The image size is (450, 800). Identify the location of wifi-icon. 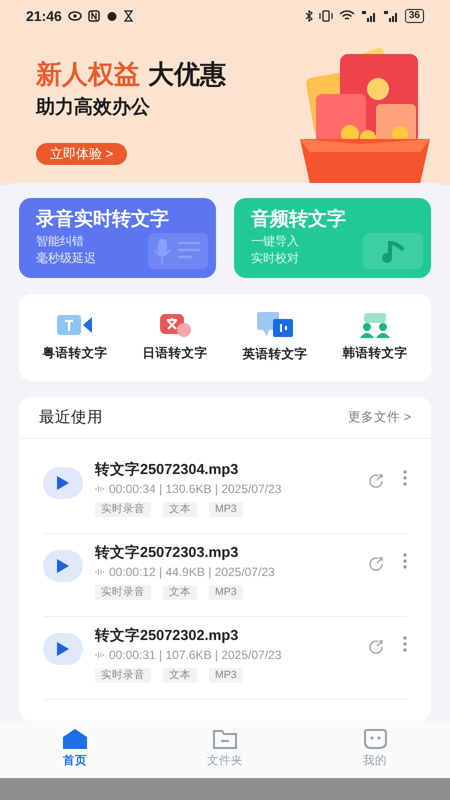
(346, 16).